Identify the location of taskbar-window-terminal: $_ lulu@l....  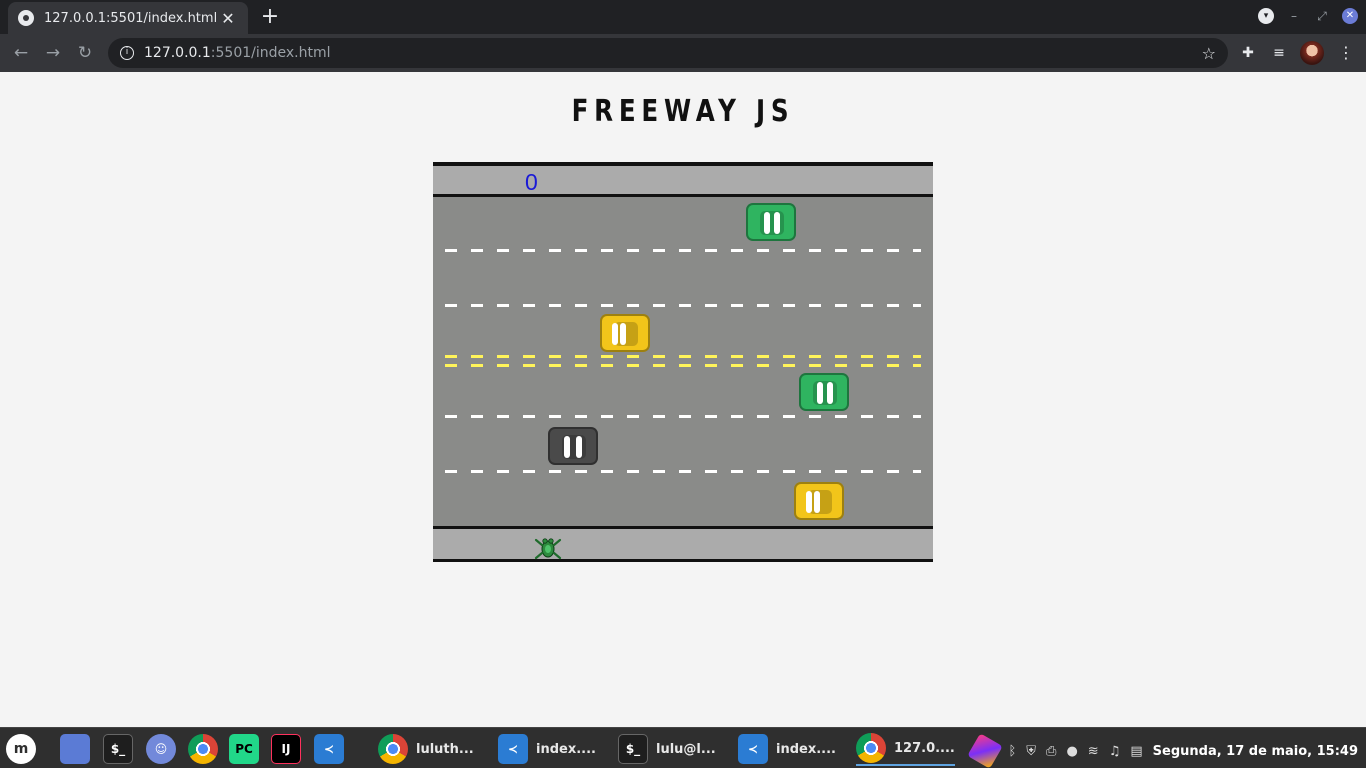
(667, 749).